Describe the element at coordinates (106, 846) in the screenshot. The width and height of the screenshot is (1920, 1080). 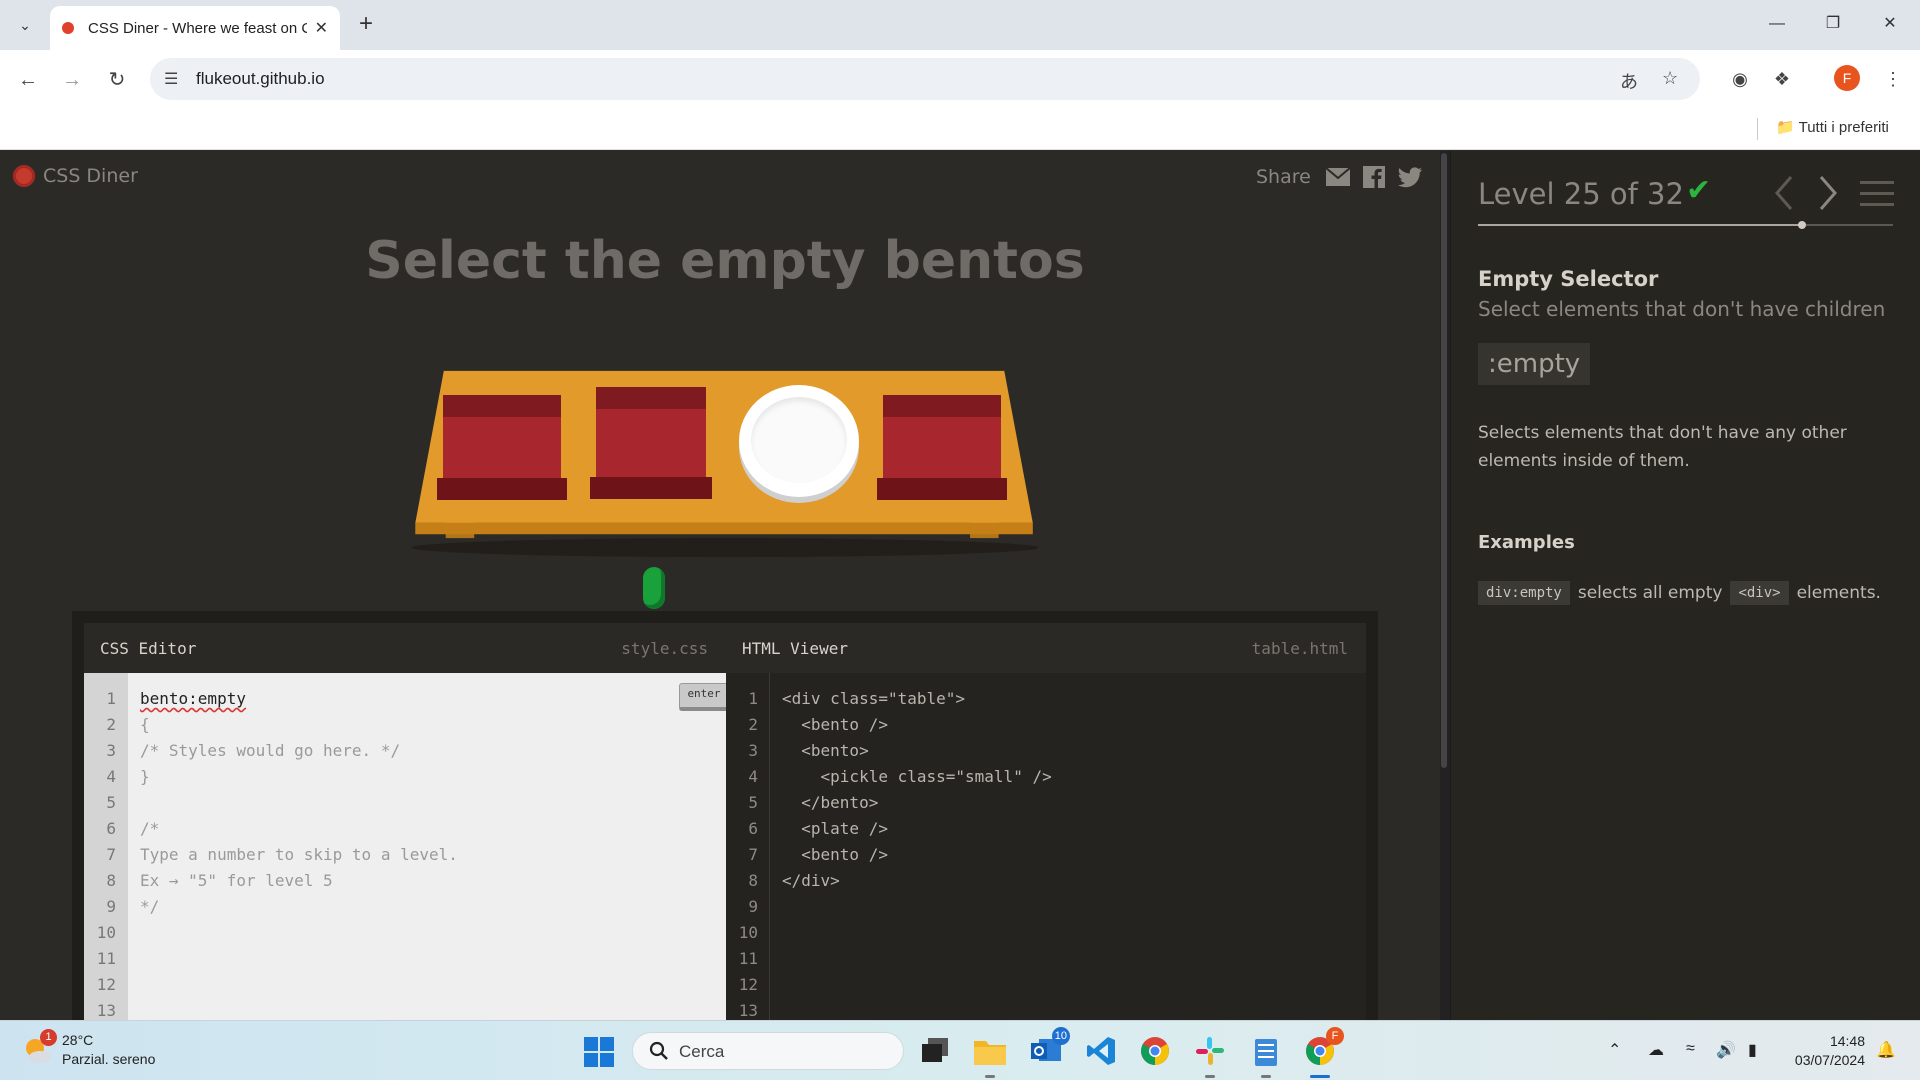
I see `css-line-numbers: 1 2 3 4 5 6 7 8 9 10 11 12 13` at that location.